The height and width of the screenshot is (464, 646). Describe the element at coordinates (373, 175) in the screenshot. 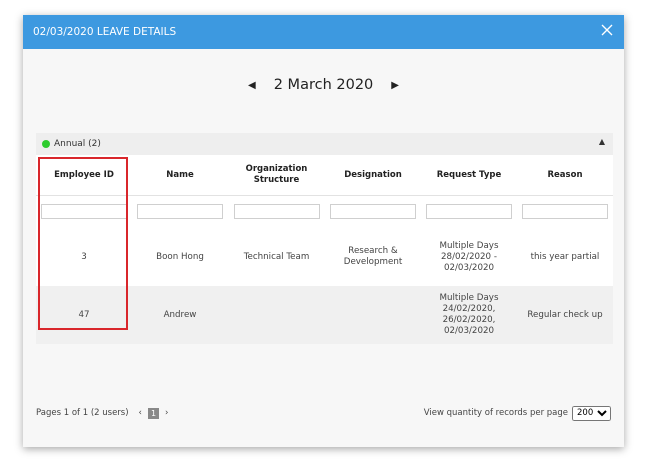

I see `column-header: Designation` at that location.